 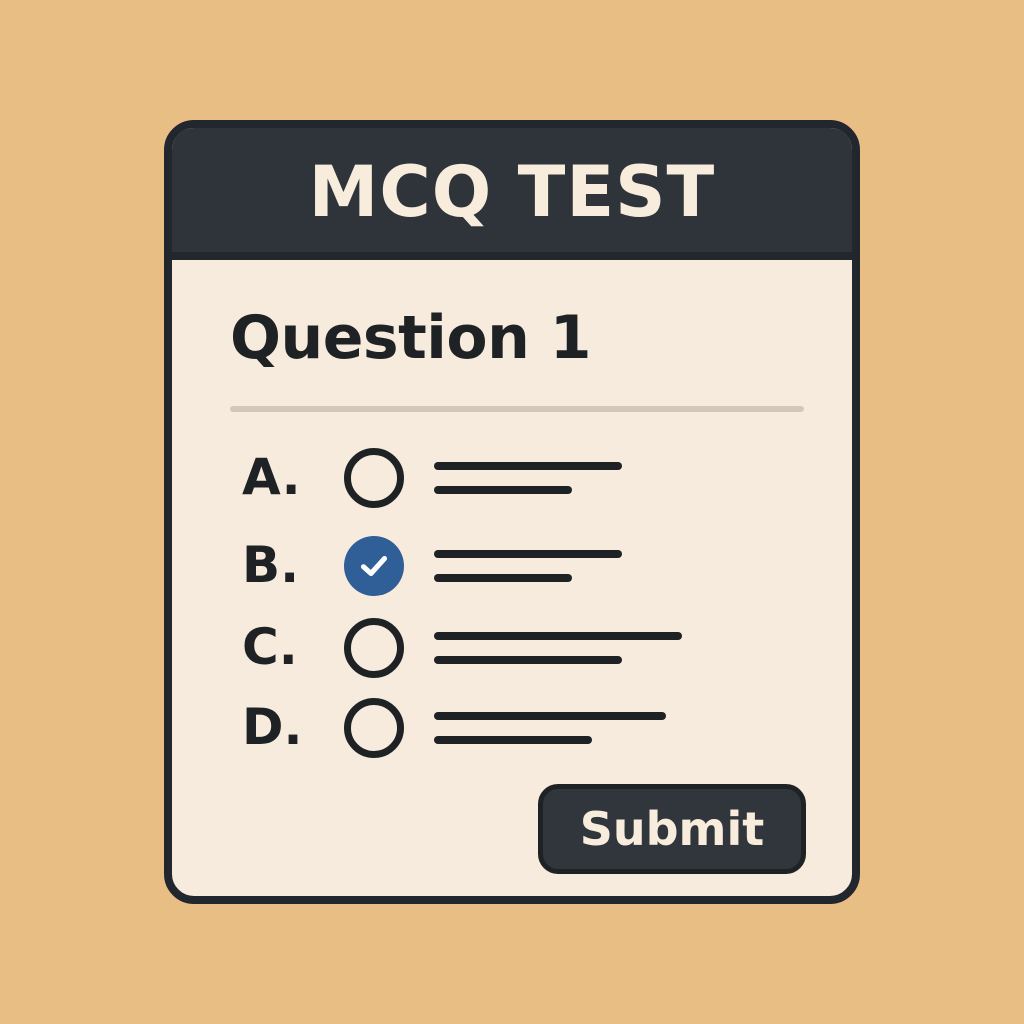 I want to click on option-d-letter: D., so click(x=272, y=727).